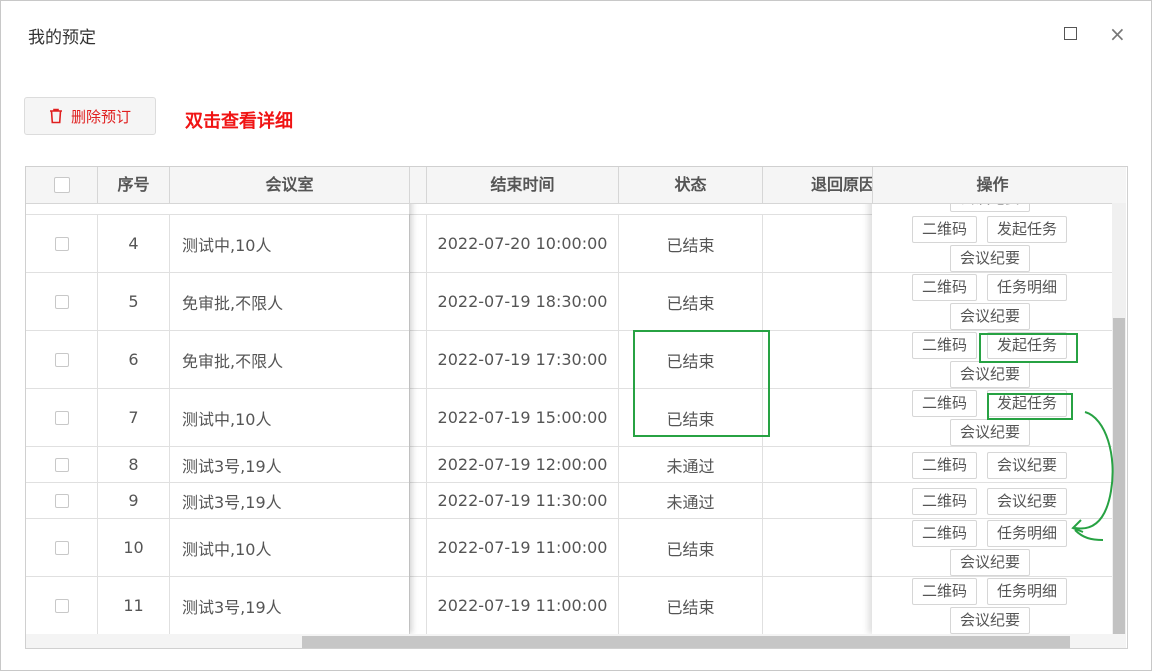 Image resolution: width=1153 pixels, height=672 pixels. What do you see at coordinates (523, 359) in the screenshot?
I see `end-time-cell: 2022-07-19 17:30:00` at bounding box center [523, 359].